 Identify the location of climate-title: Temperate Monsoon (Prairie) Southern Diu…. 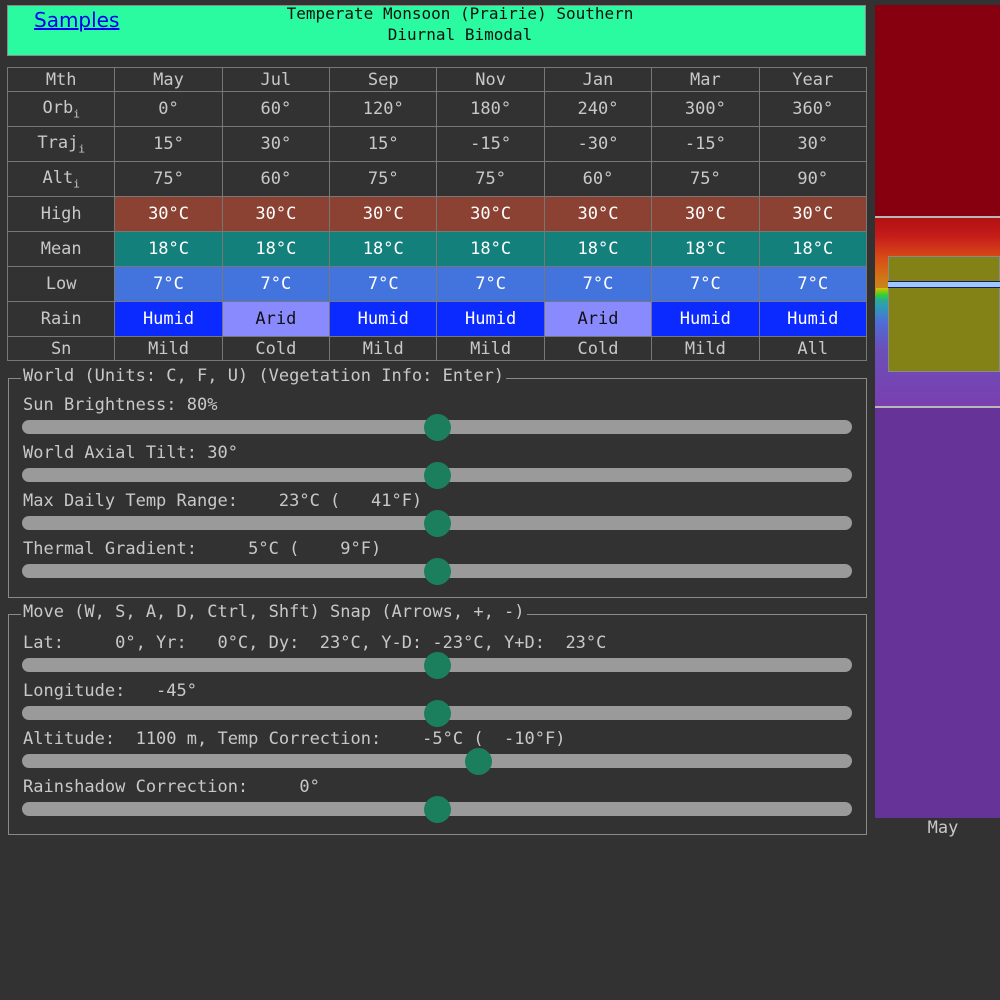
(460, 24).